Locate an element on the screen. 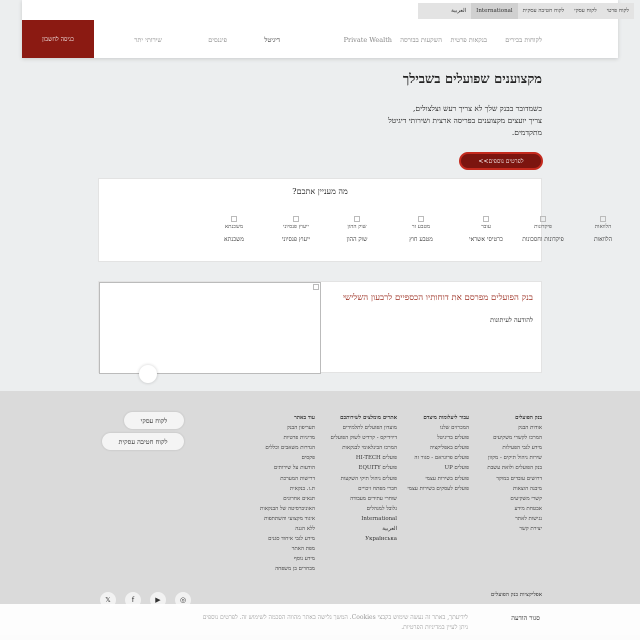 This screenshot has height=640, width=640. carousel-handle is located at coordinates (148, 374).